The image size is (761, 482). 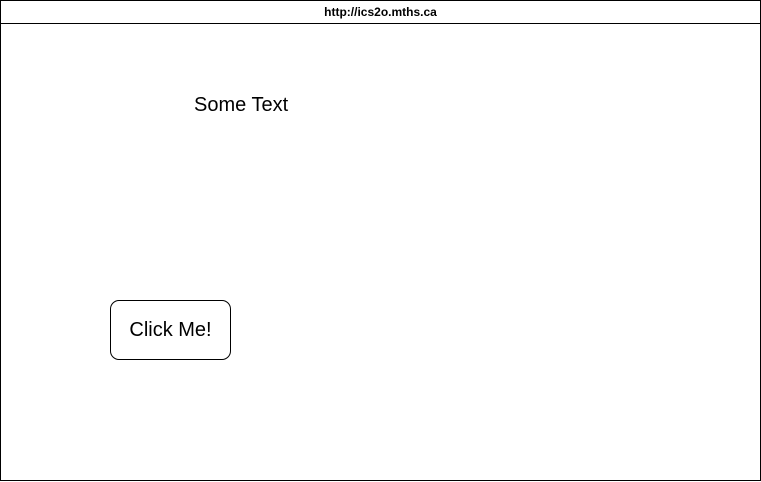 I want to click on address-bar: http://ics2o.mths.ca, so click(x=380, y=12).